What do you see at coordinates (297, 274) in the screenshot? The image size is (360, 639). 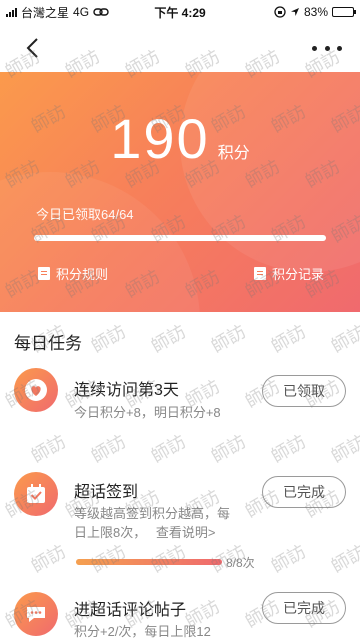 I see `points-records-label: 积分记录` at bounding box center [297, 274].